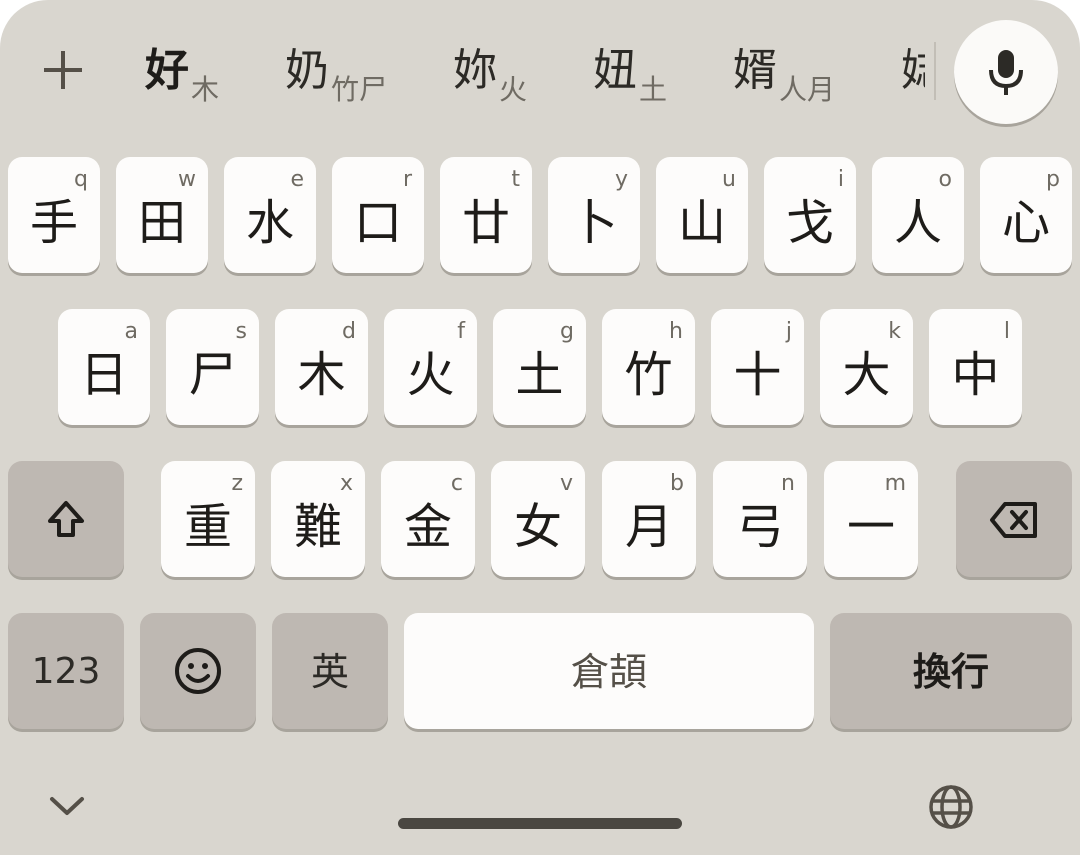 This screenshot has height=855, width=1080. I want to click on key-char: 手, so click(53, 223).